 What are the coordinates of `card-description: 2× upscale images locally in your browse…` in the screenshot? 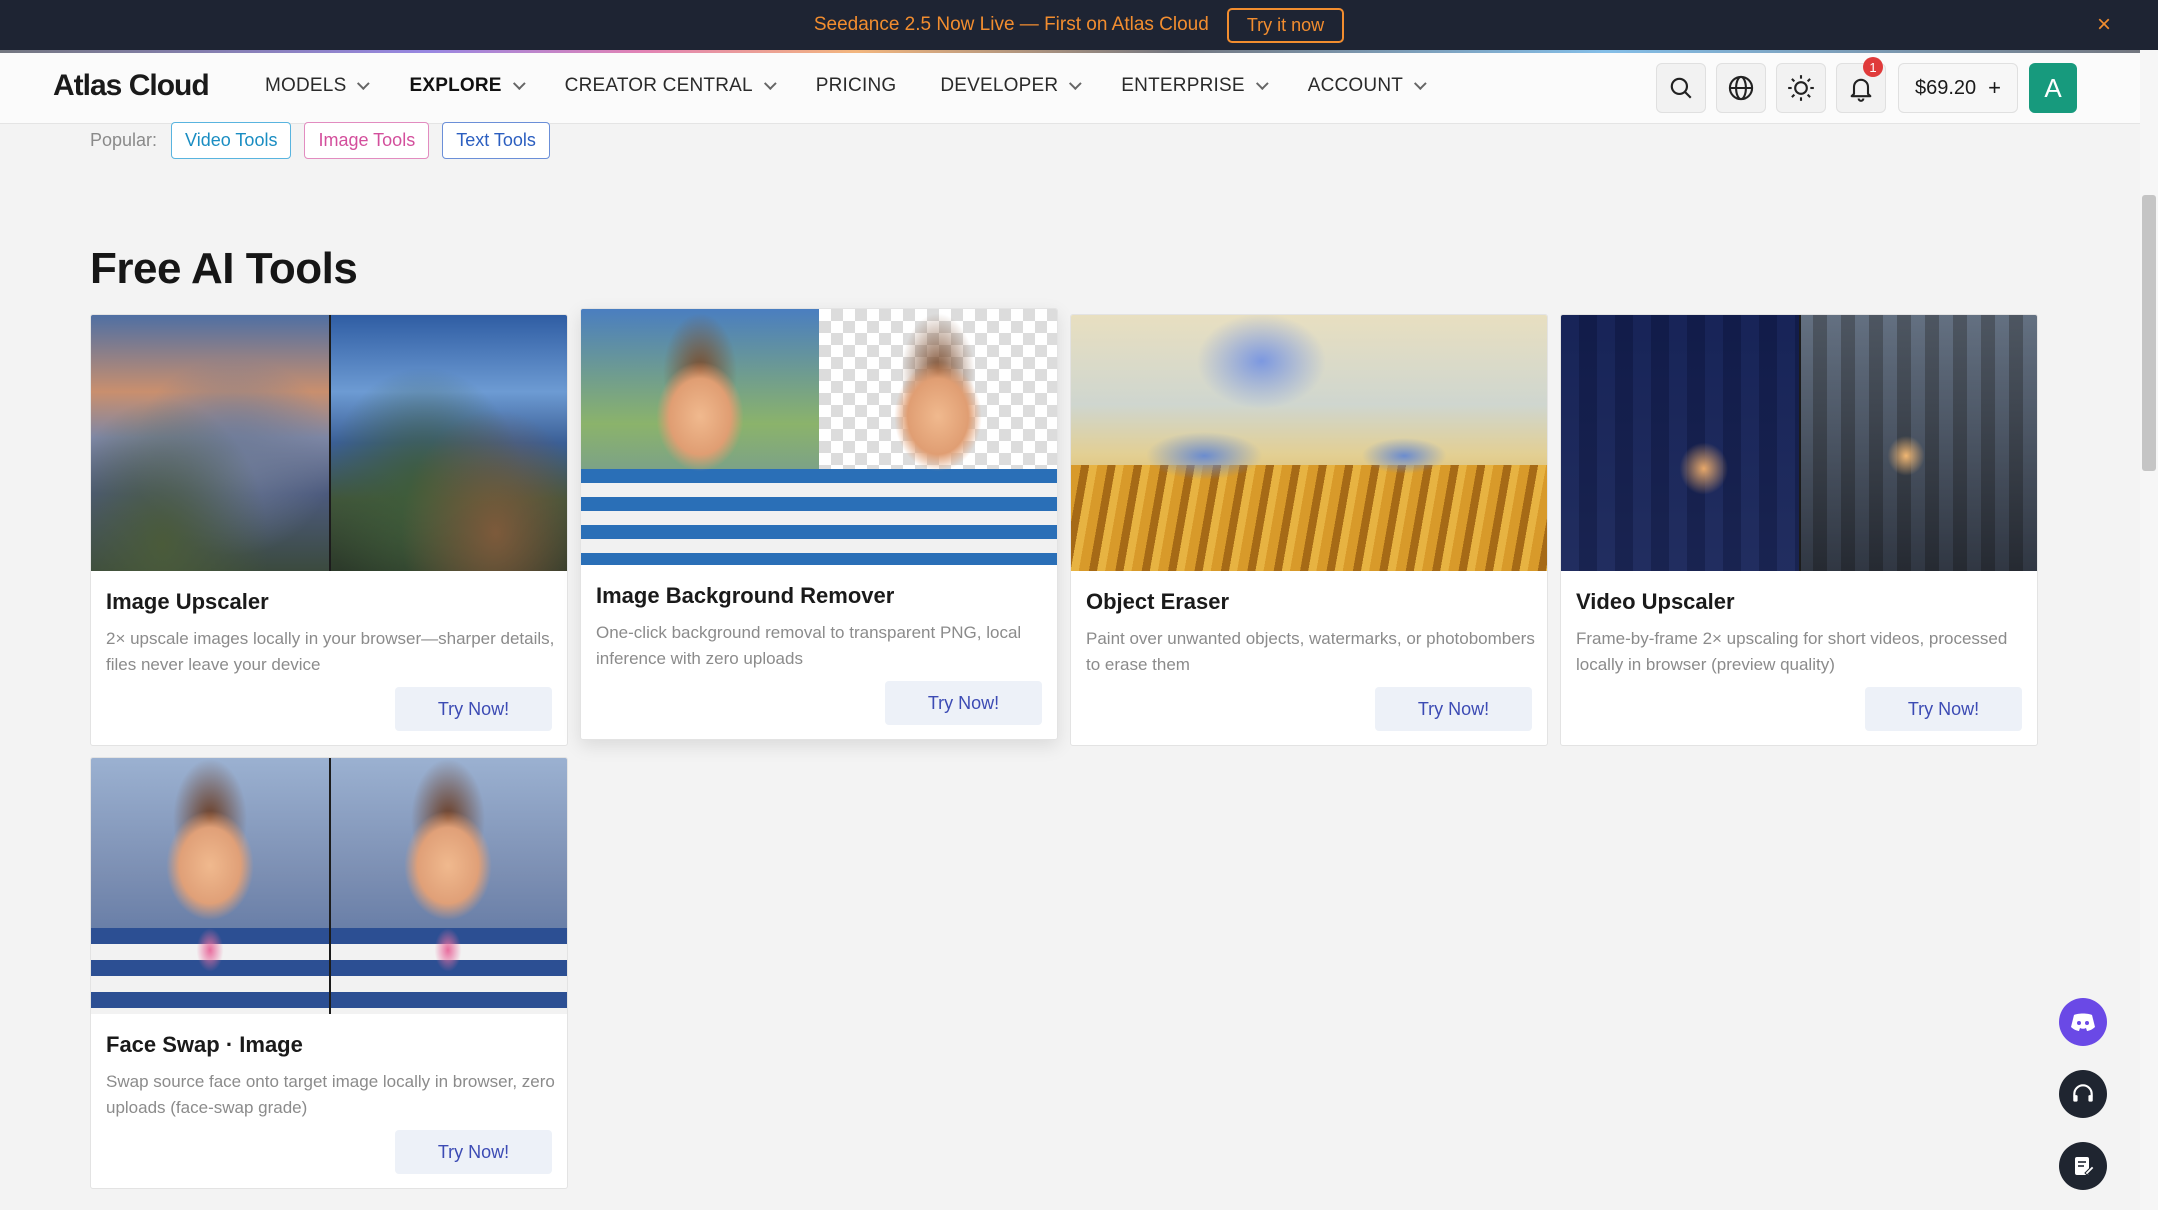 It's located at (330, 651).